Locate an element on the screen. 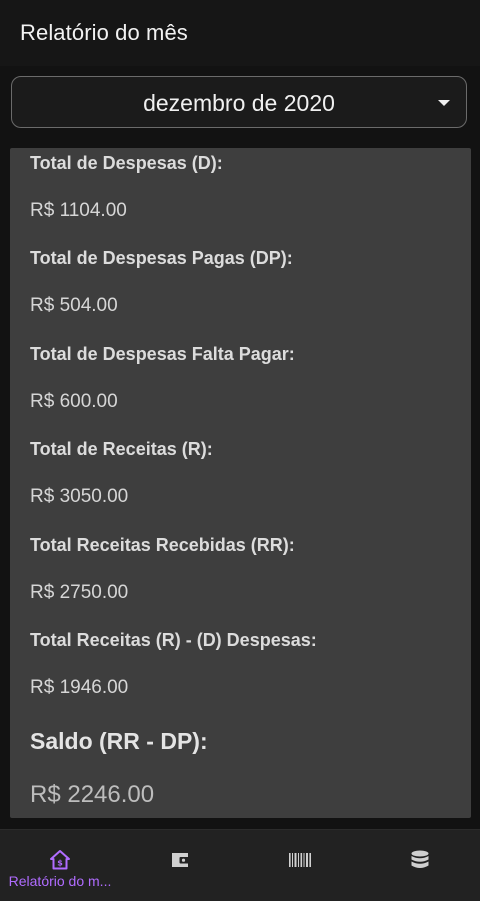 Image resolution: width=480 pixels, height=901 pixels. app-bar: Relatório do mês is located at coordinates (240, 33).